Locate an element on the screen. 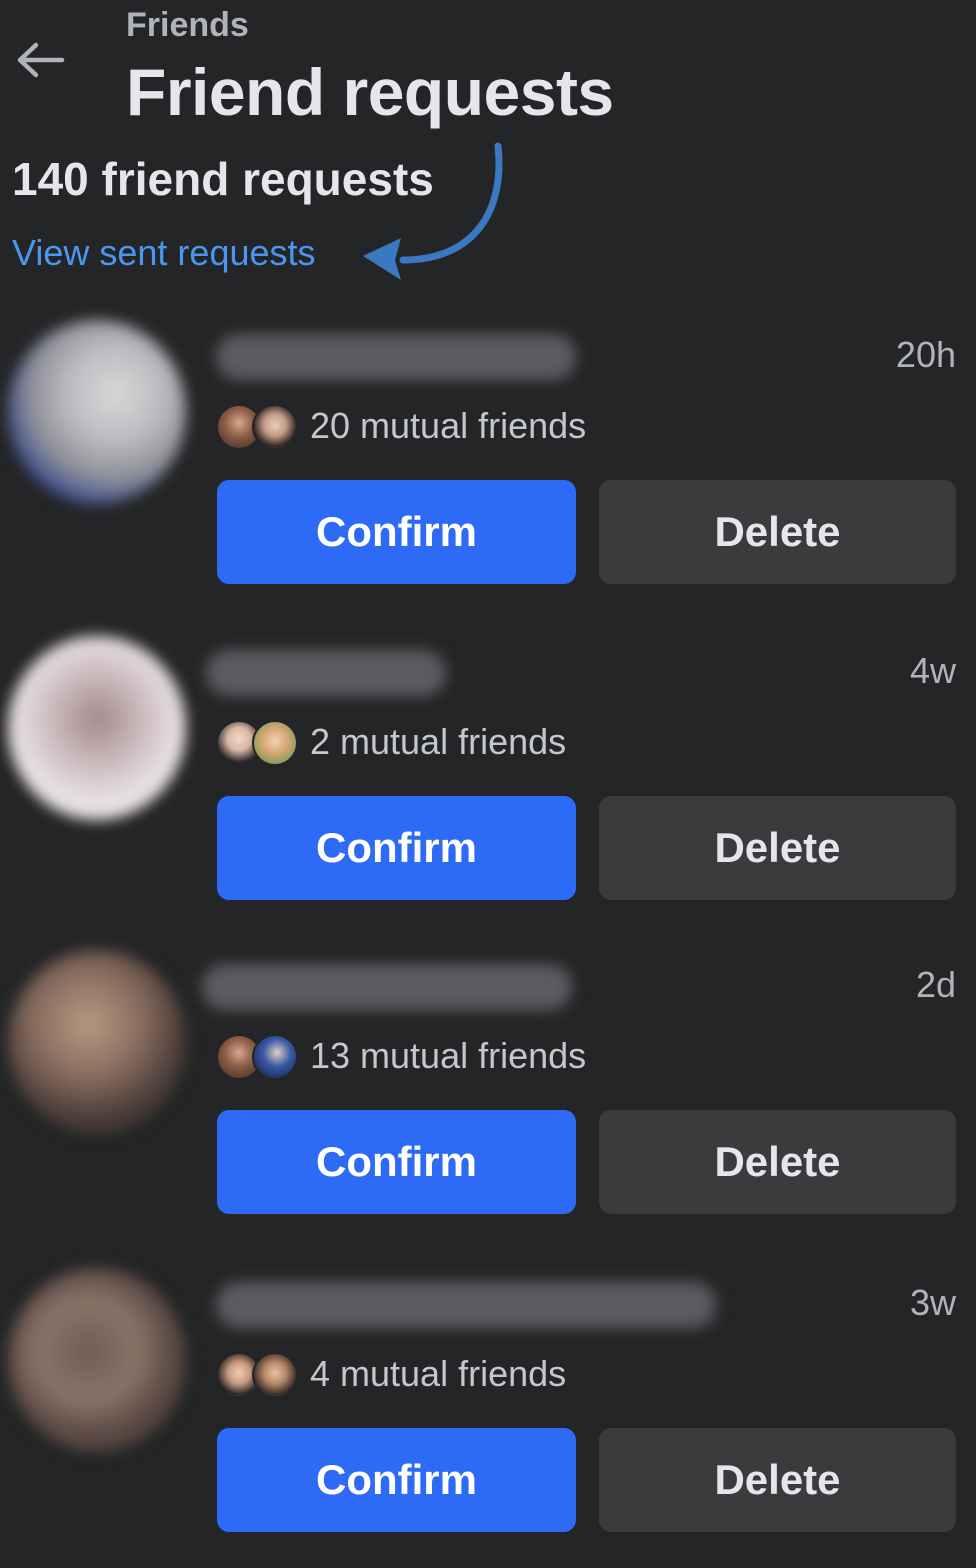  arrow-left-icon is located at coordinates (41, 60).